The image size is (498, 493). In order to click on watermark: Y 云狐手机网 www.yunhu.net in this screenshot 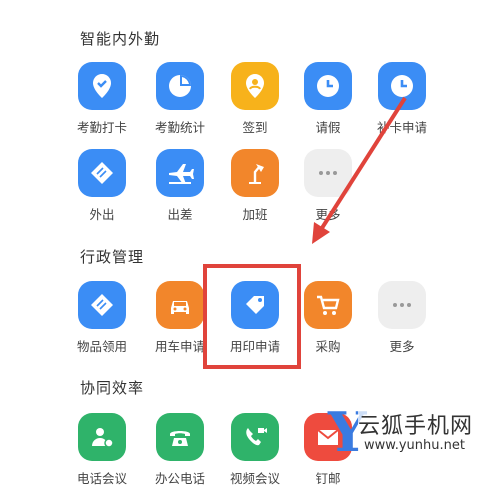, I will do `click(413, 432)`.